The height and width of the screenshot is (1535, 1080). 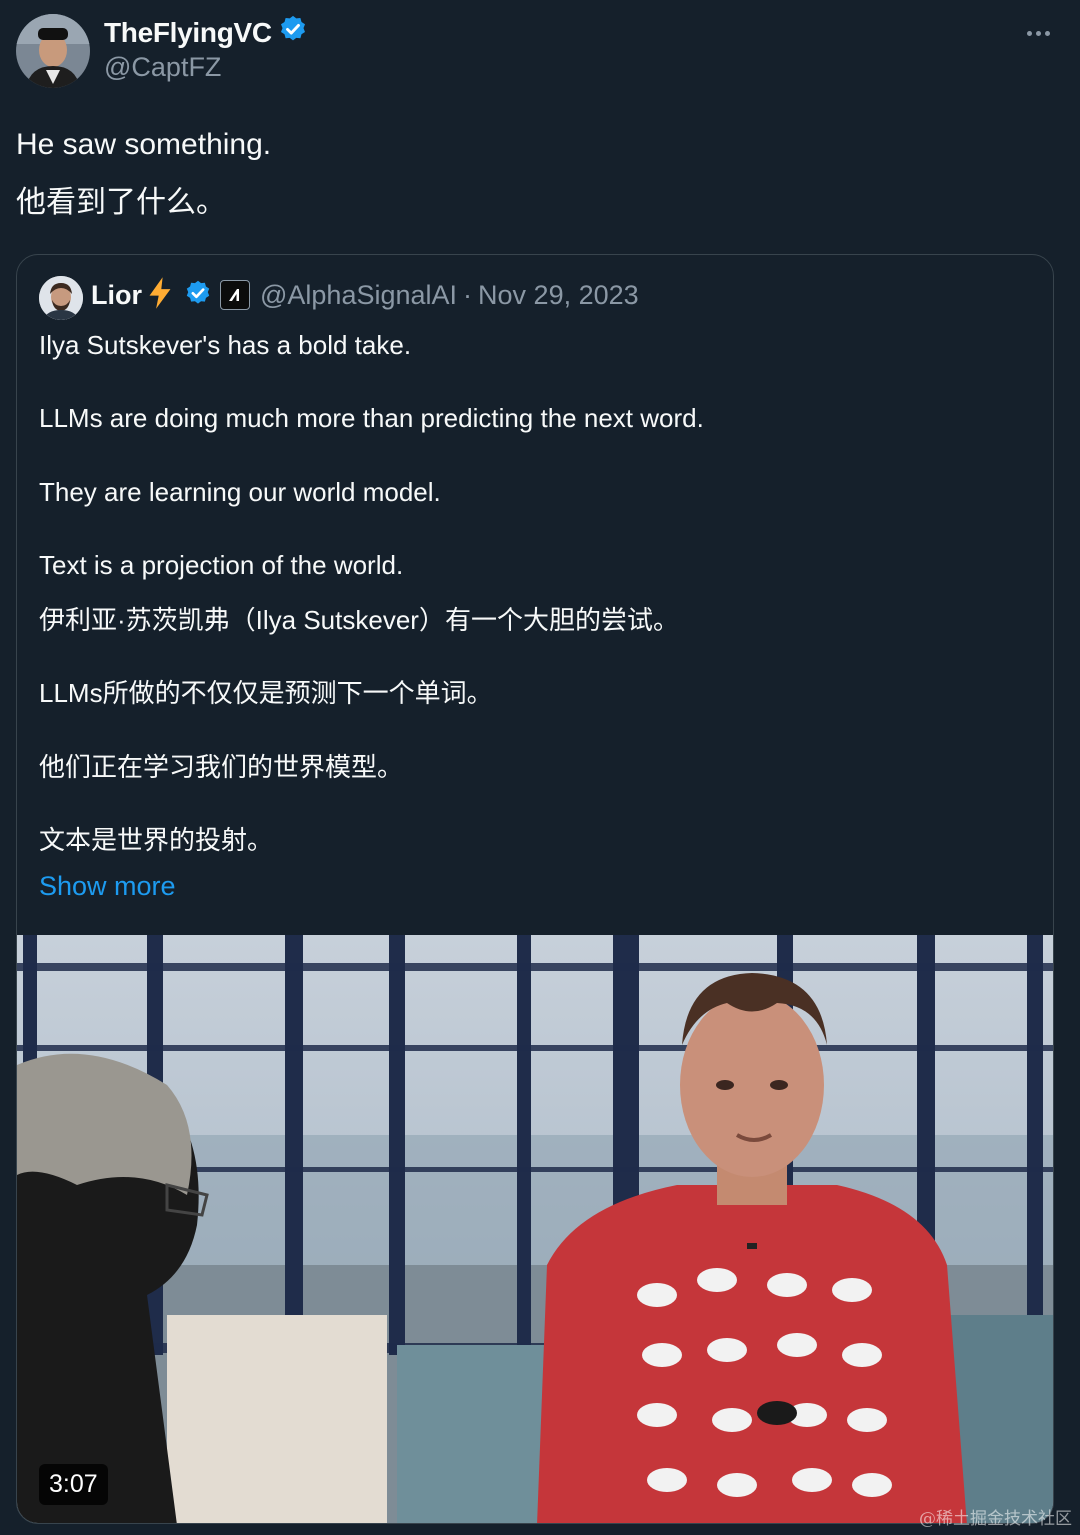 I want to click on quoted-author-avatar, so click(x=61, y=298).